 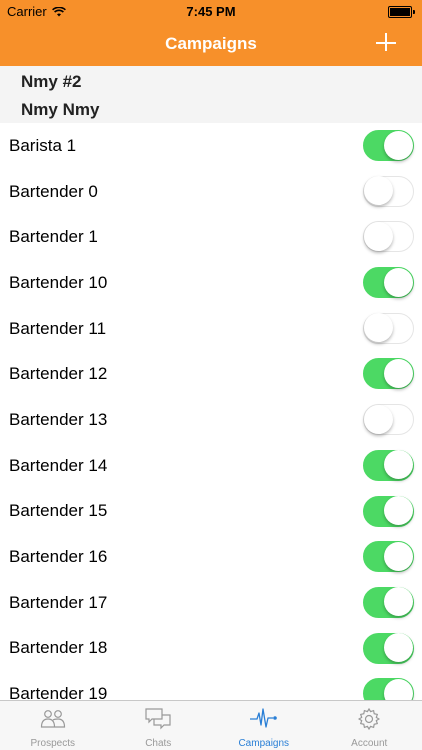 I want to click on tab-campaigns: Campaigns, so click(x=264, y=725).